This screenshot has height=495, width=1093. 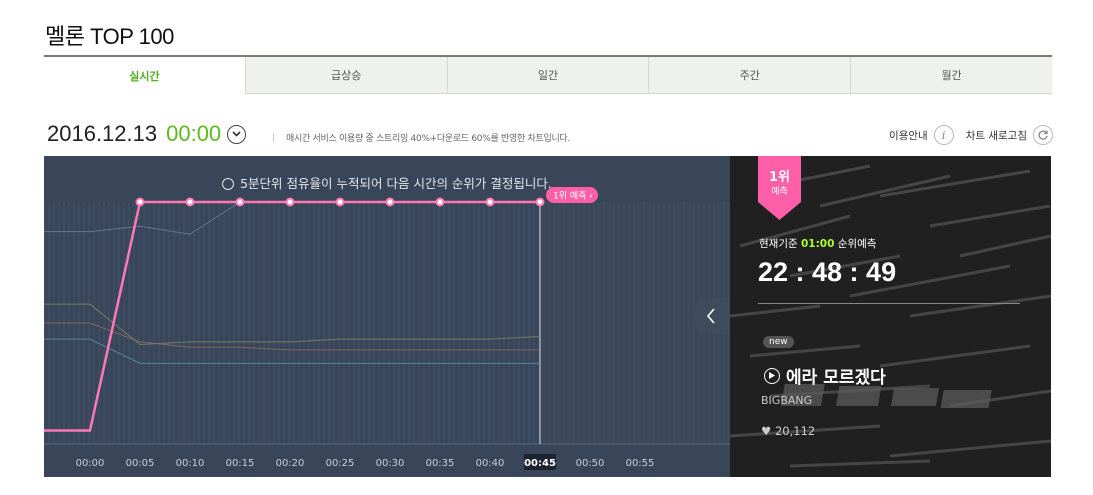 I want to click on current-rank-label: 1위 예측 ›, so click(x=573, y=196).